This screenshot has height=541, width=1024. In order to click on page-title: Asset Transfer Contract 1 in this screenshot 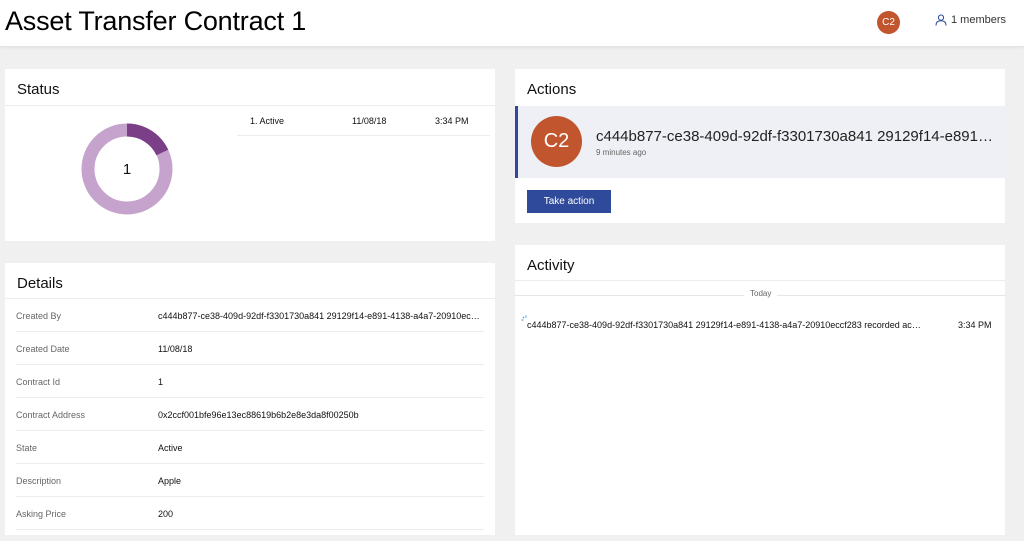, I will do `click(156, 21)`.